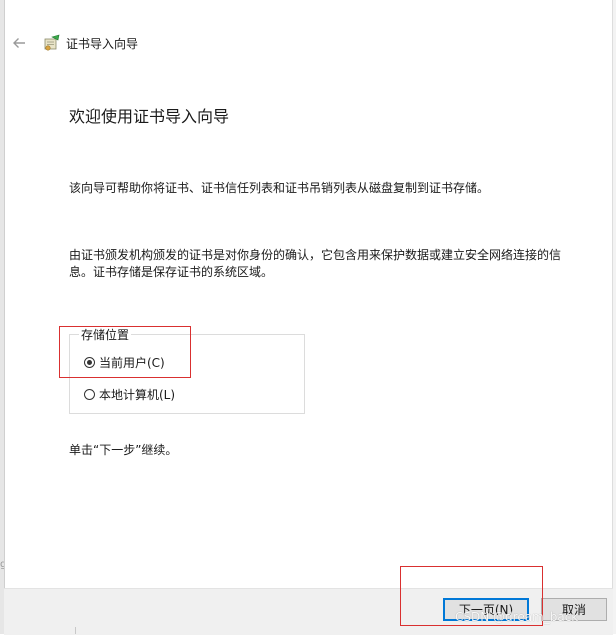 This screenshot has height=635, width=616. I want to click on radio-local-machine-label: 本地计算机(L), so click(137, 395).